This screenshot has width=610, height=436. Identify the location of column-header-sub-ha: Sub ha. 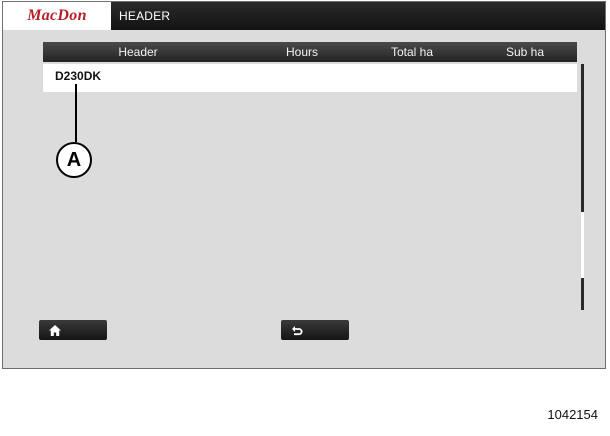
(525, 52).